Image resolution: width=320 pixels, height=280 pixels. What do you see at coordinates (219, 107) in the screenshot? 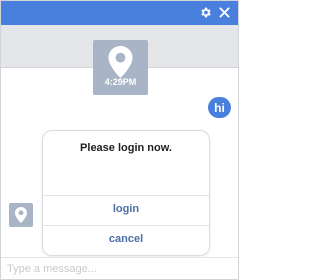
I see `user-message-bubble: hi` at bounding box center [219, 107].